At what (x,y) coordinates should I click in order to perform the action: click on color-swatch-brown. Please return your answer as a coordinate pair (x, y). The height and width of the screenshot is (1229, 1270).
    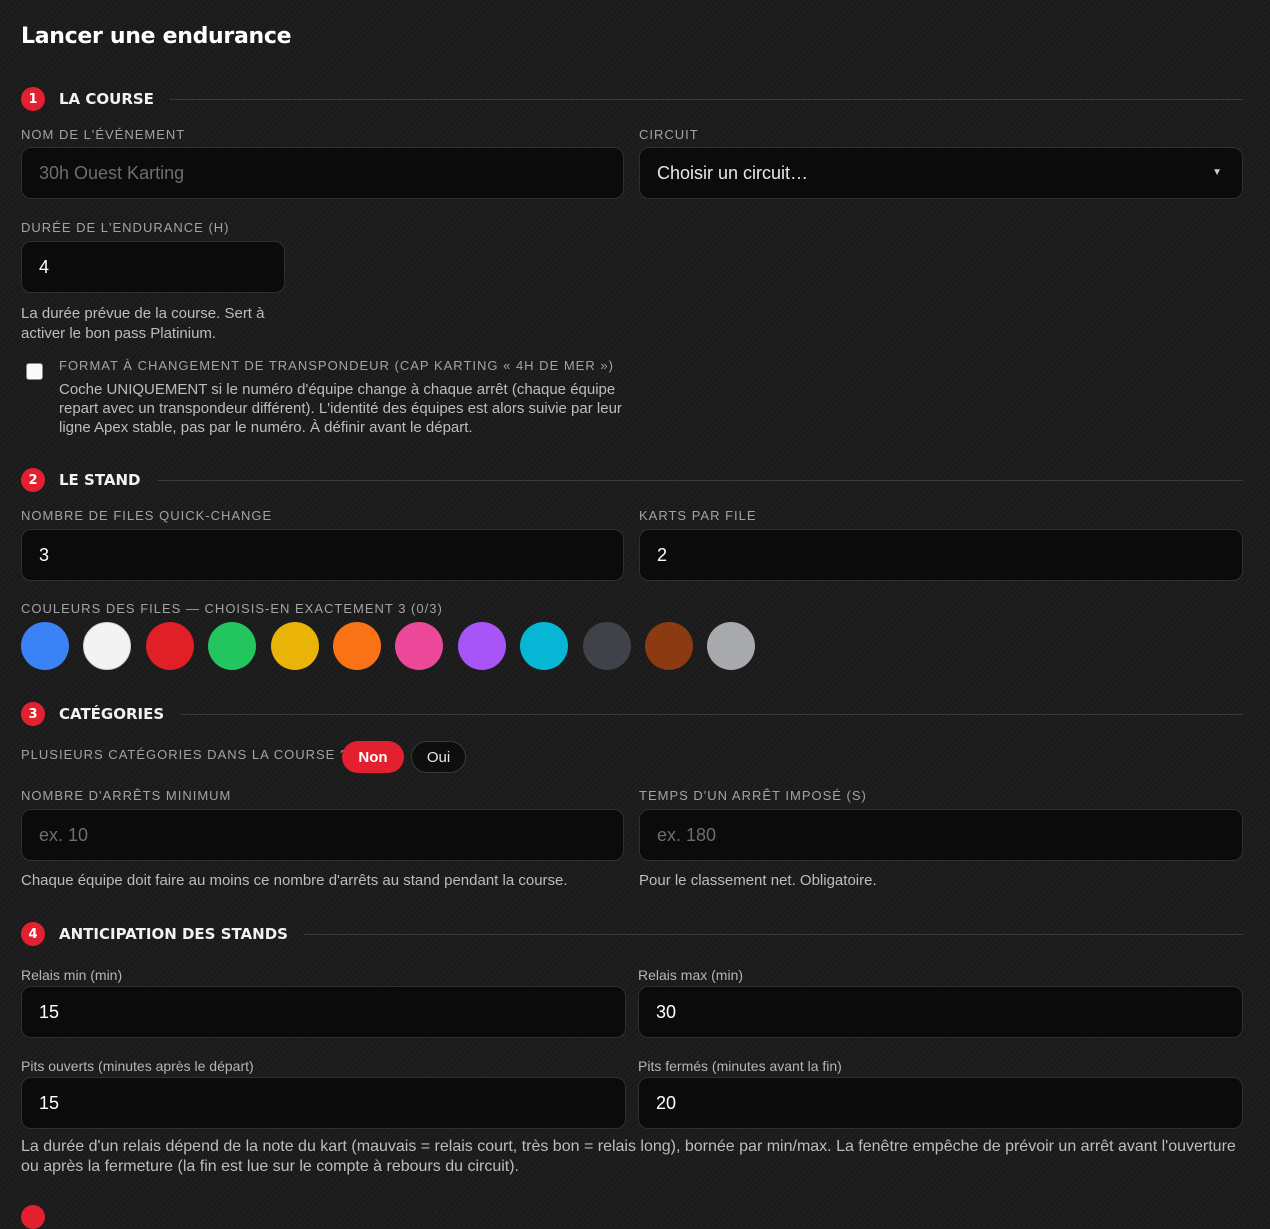
    Looking at the image, I should click on (669, 646).